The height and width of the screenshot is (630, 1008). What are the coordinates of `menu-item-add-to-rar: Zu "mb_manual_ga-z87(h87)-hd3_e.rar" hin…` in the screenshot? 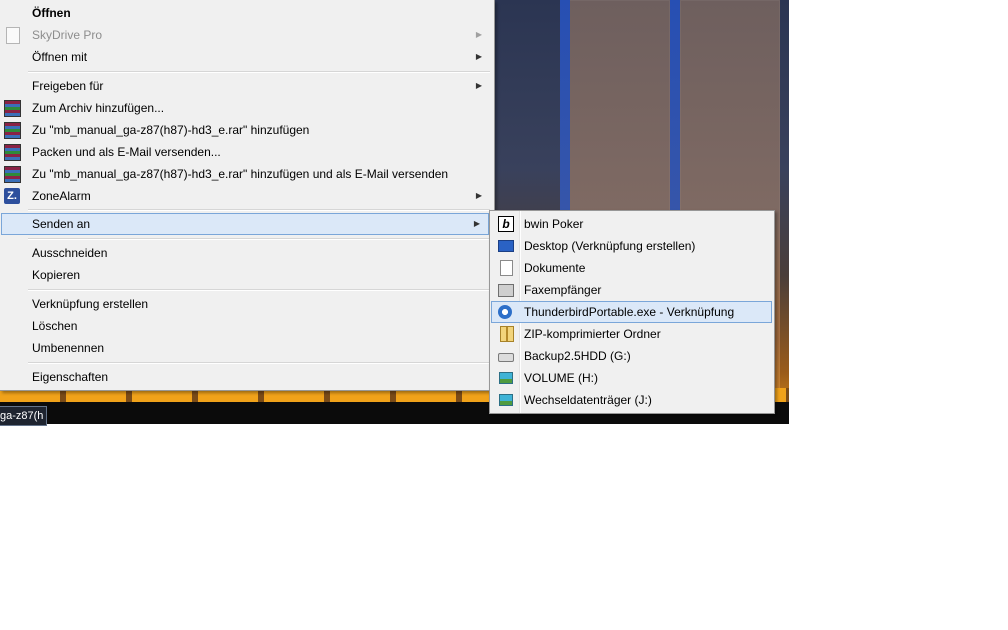 It's located at (246, 130).